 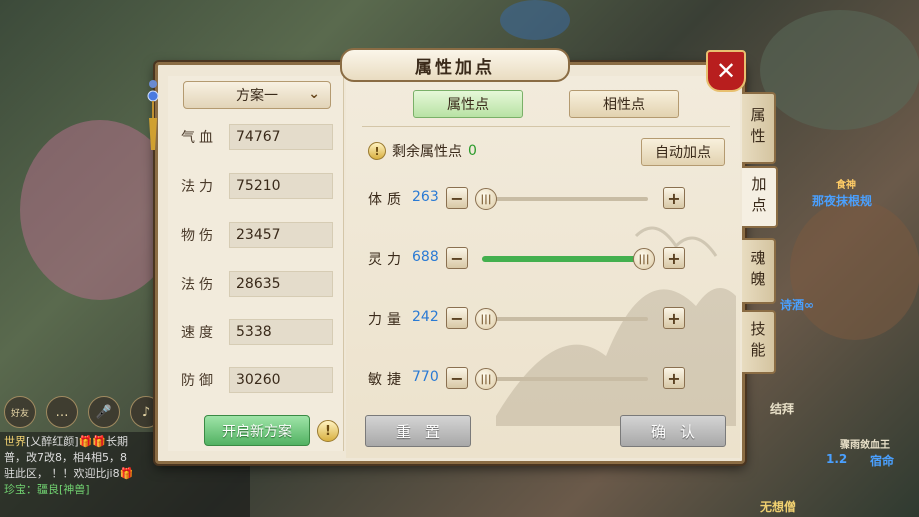 I want to click on stat-row-magic-damage: 法伤 28635, so click(x=257, y=284).